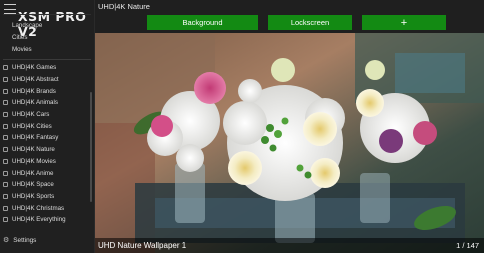 The width and height of the screenshot is (484, 253). What do you see at coordinates (25, 240) in the screenshot?
I see `settings-label: Settings` at bounding box center [25, 240].